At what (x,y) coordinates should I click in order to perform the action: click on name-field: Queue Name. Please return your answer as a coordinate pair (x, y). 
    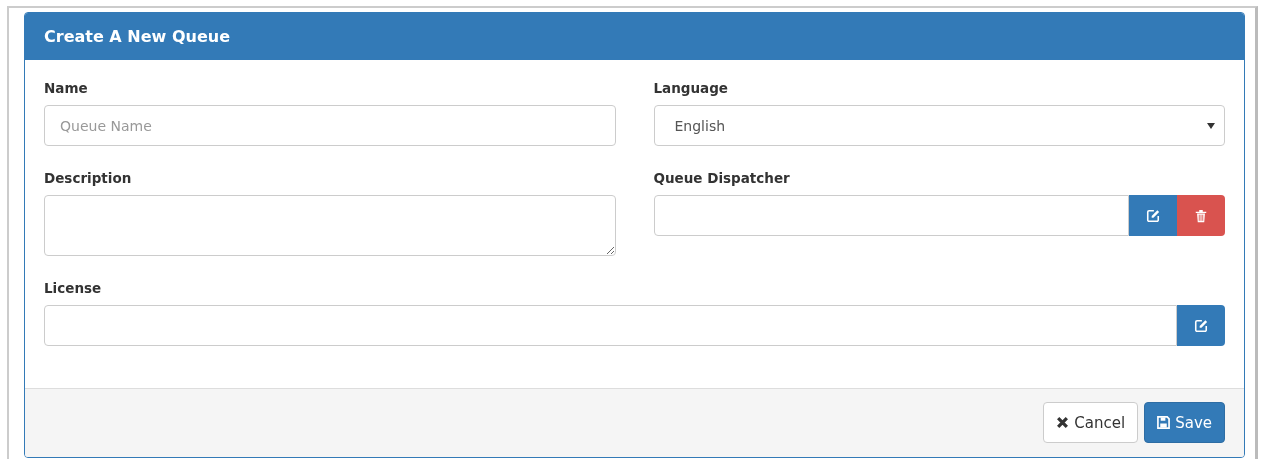
    Looking at the image, I should click on (330, 125).